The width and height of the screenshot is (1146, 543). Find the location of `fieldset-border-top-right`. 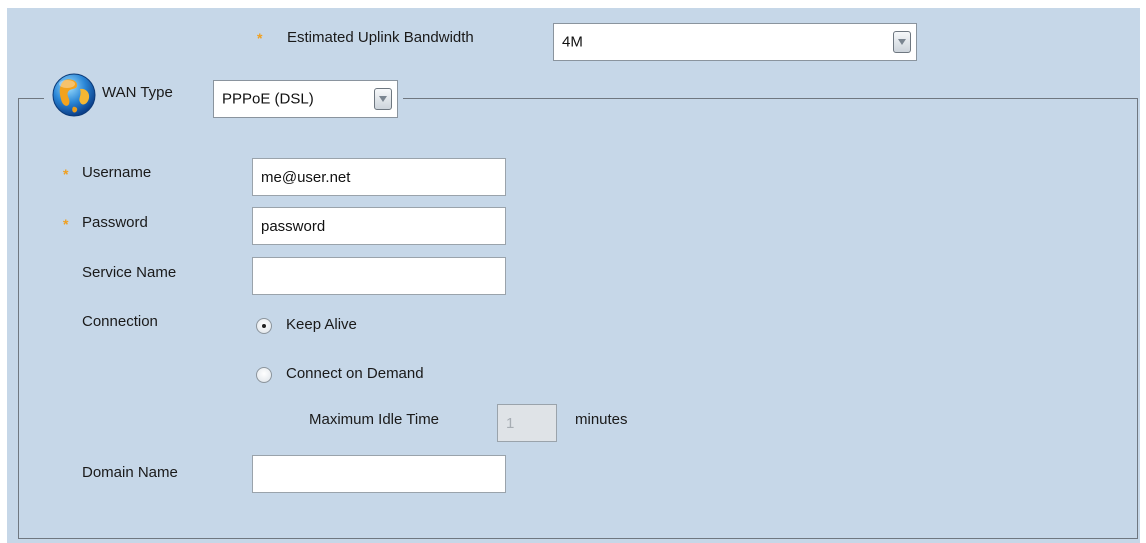

fieldset-border-top-right is located at coordinates (770, 98).